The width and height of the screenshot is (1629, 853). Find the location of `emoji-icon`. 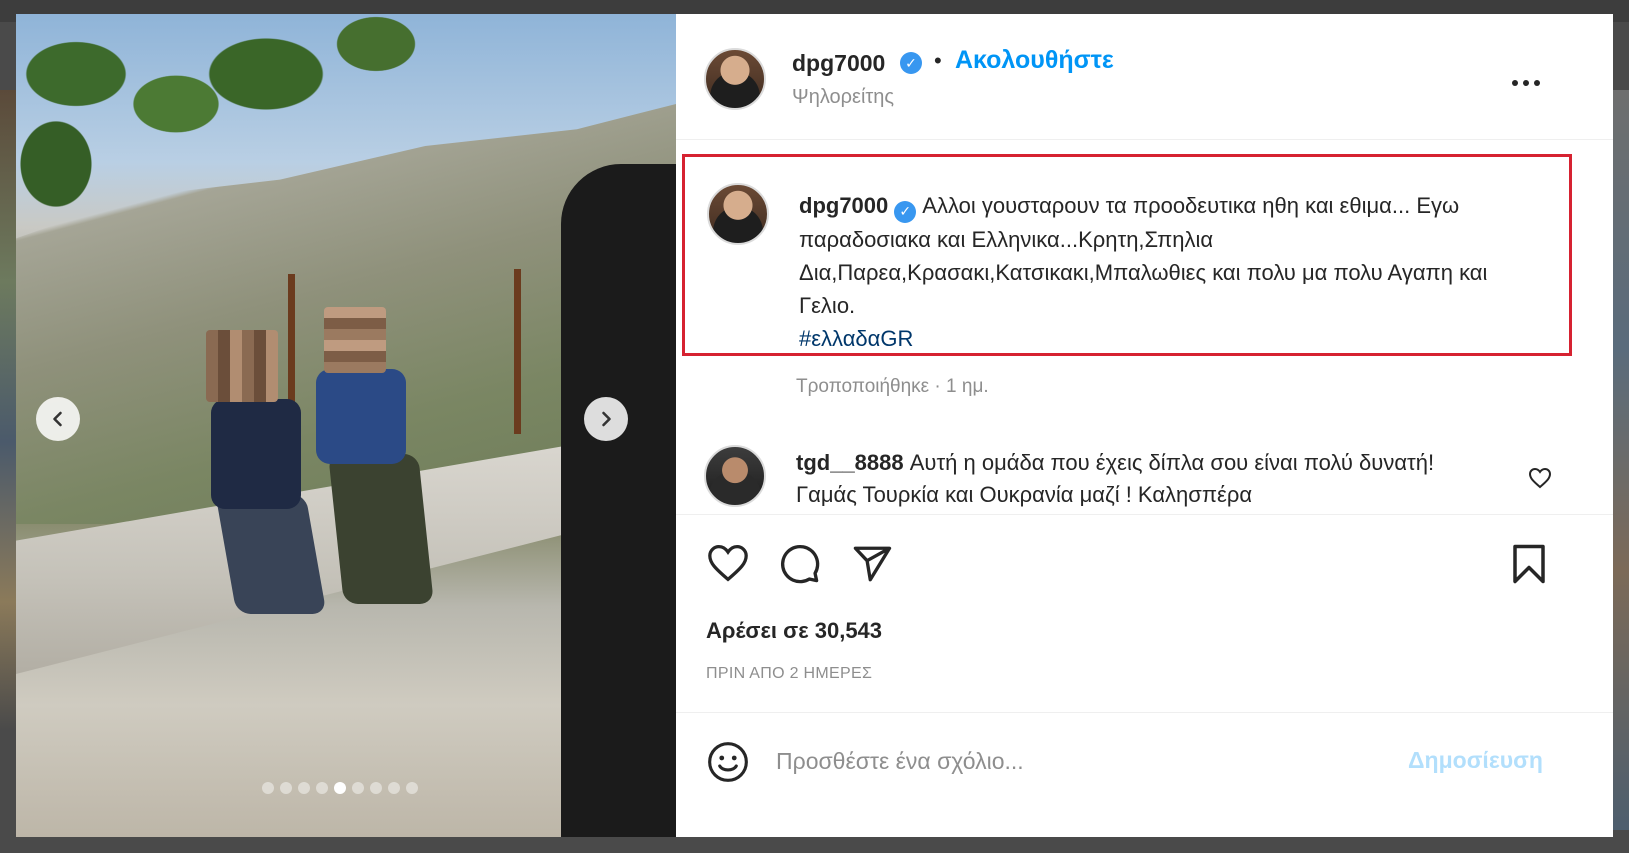

emoji-icon is located at coordinates (728, 762).